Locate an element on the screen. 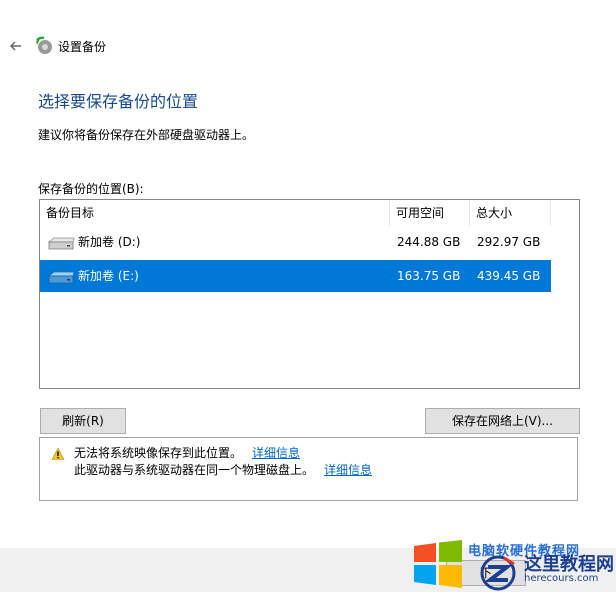 The image size is (616, 592). watermark: 电脑软硬件教程网 这里教程网 herecours.com is located at coordinates (512, 566).